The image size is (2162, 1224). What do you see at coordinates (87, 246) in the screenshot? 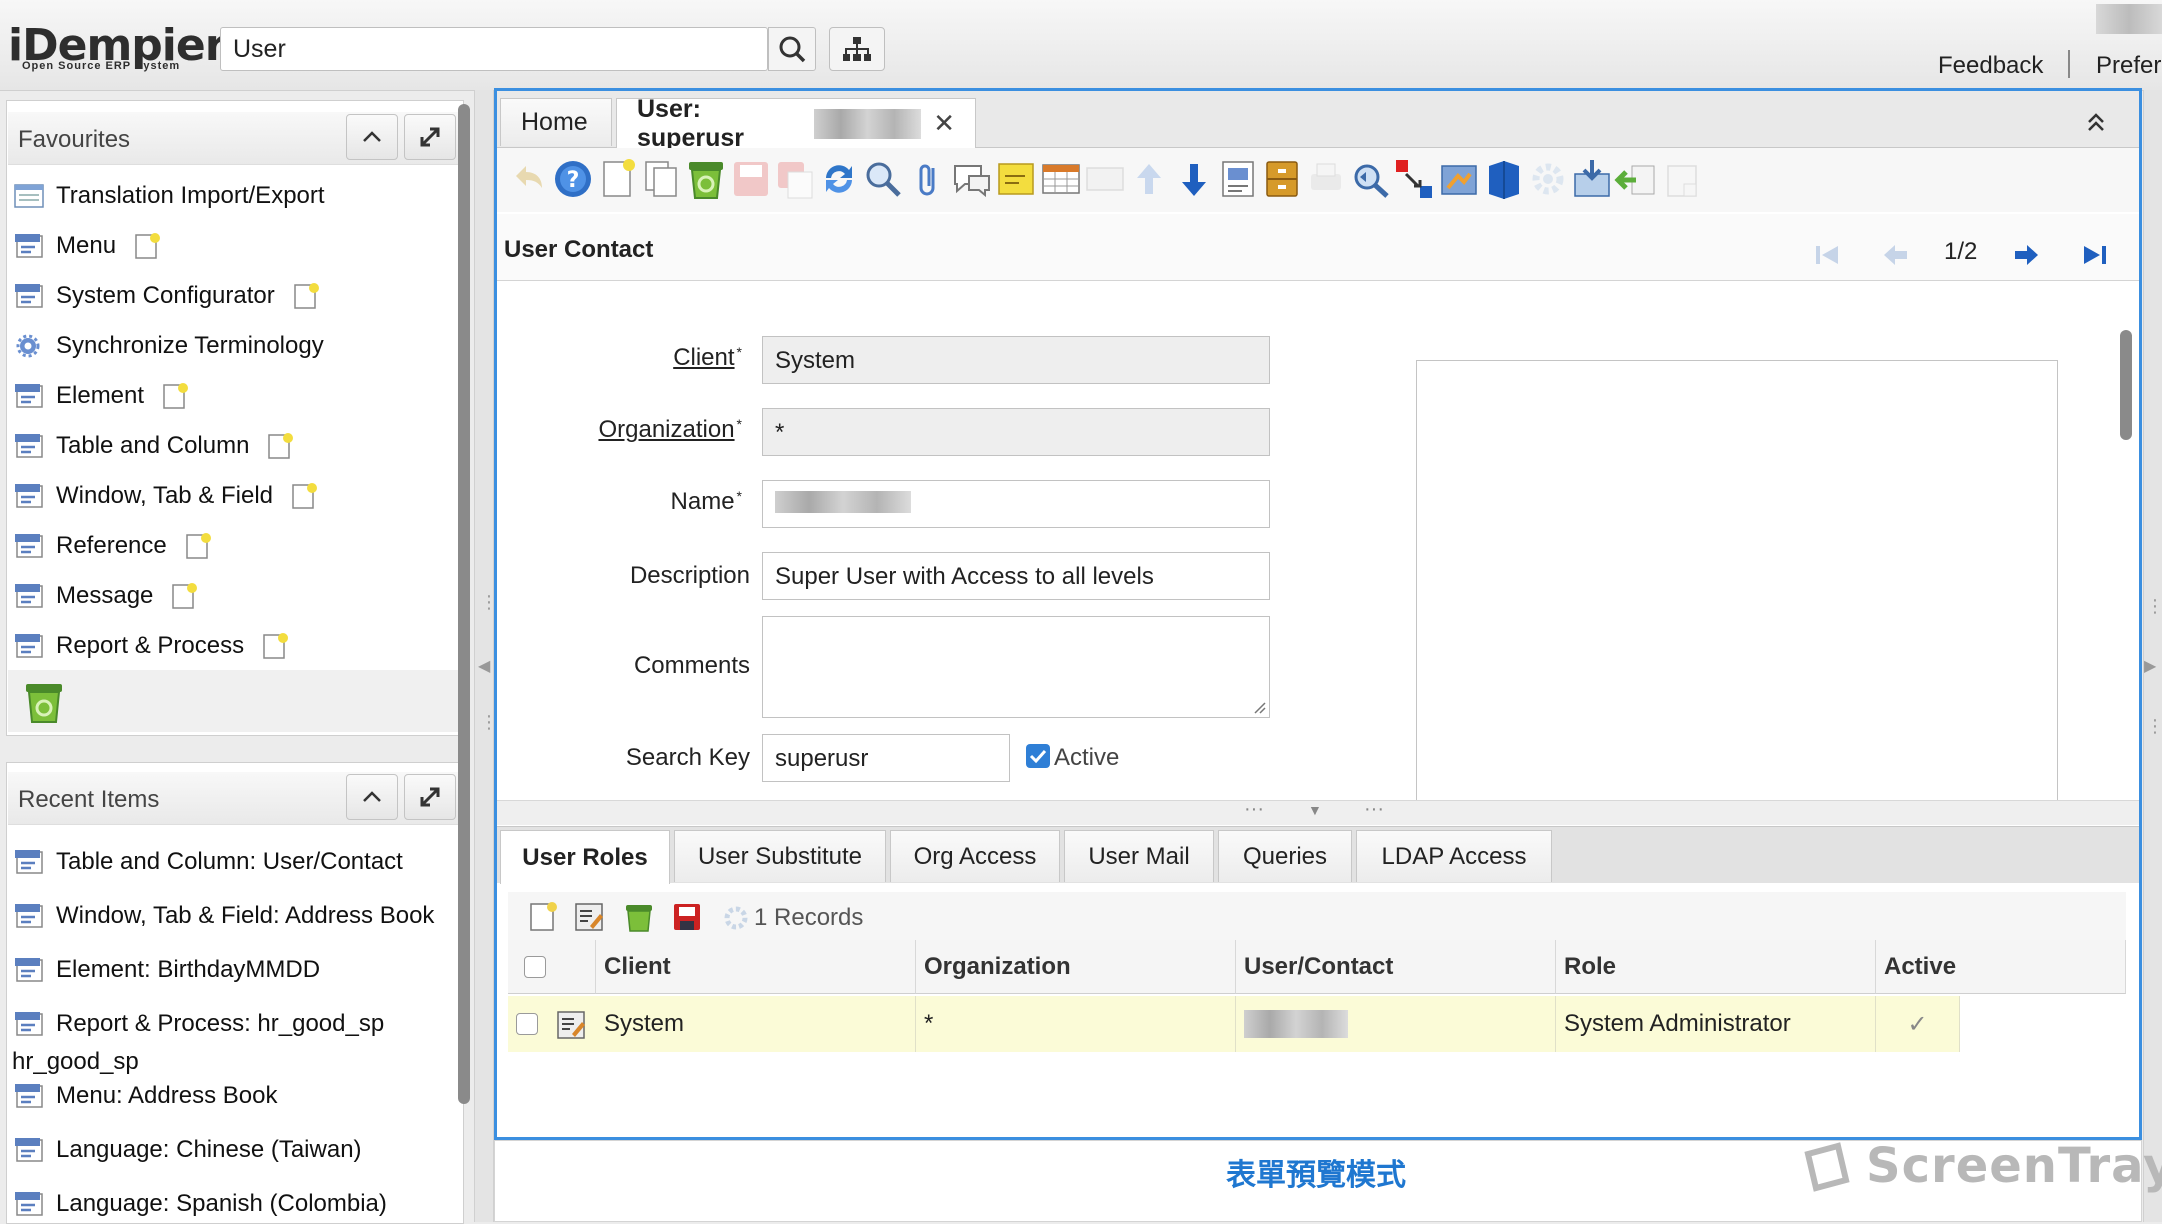
I see `favourite-item: Menu` at bounding box center [87, 246].